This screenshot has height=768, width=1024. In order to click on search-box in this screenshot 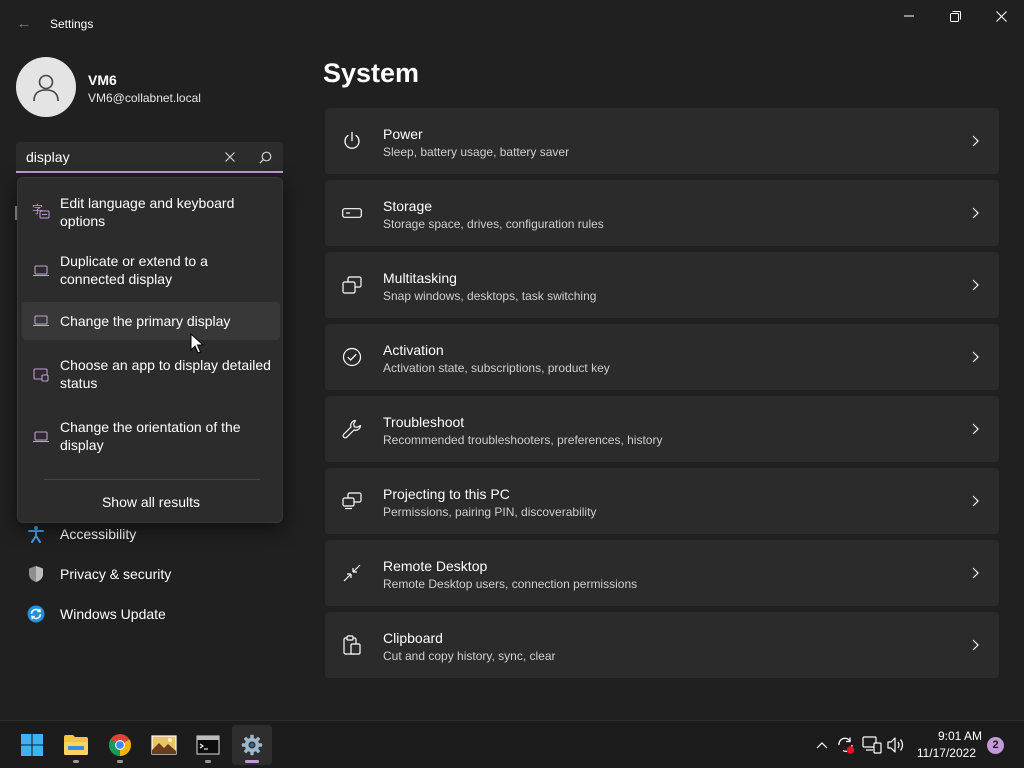, I will do `click(149, 157)`.